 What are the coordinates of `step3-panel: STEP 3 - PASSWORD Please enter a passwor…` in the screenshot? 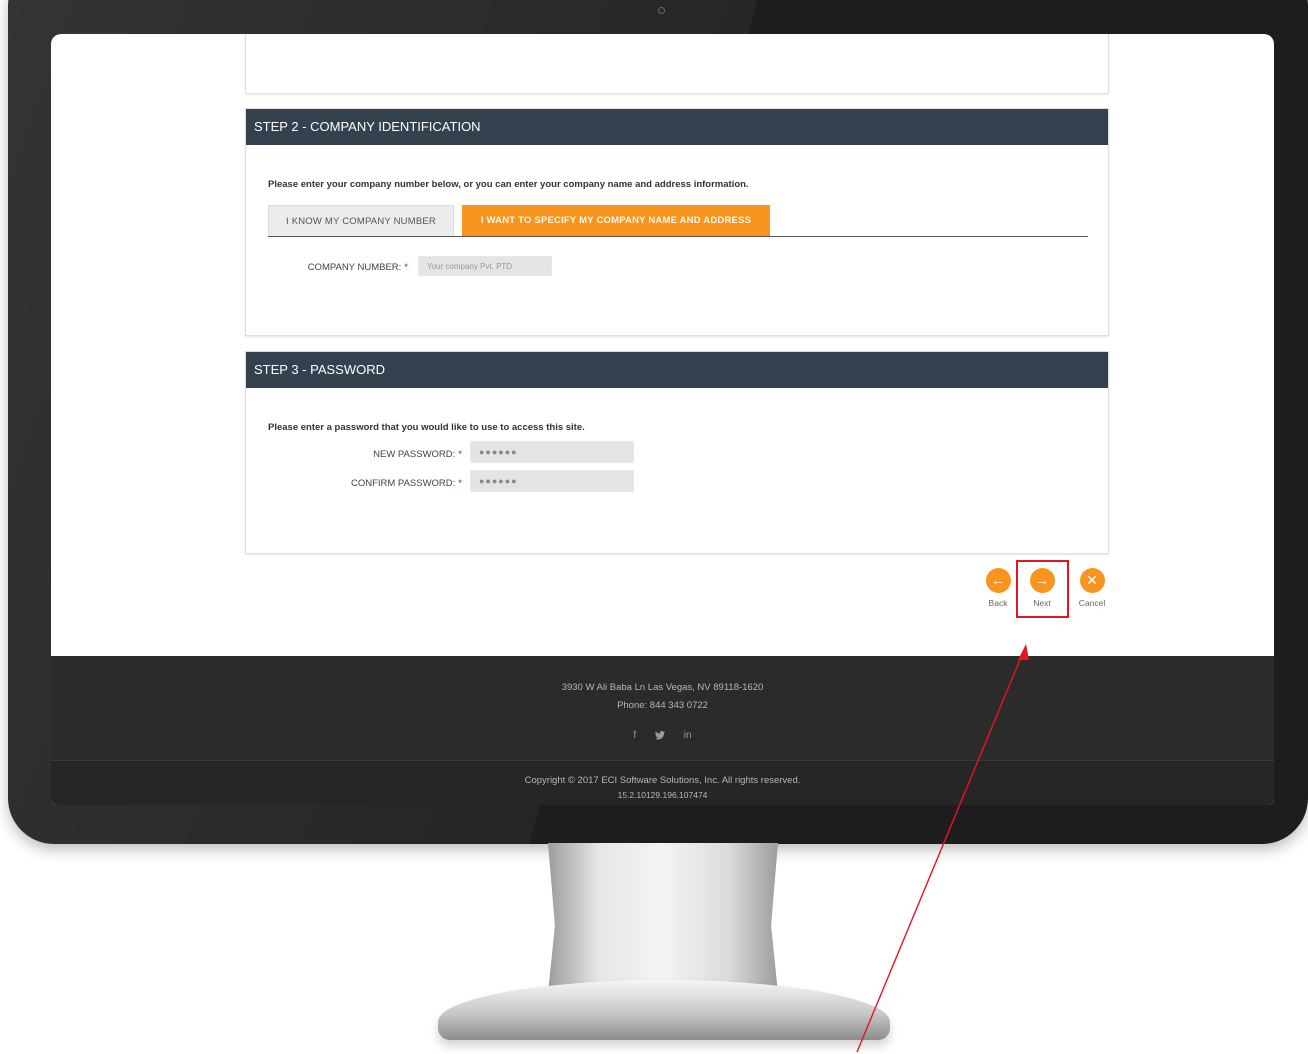 It's located at (677, 452).